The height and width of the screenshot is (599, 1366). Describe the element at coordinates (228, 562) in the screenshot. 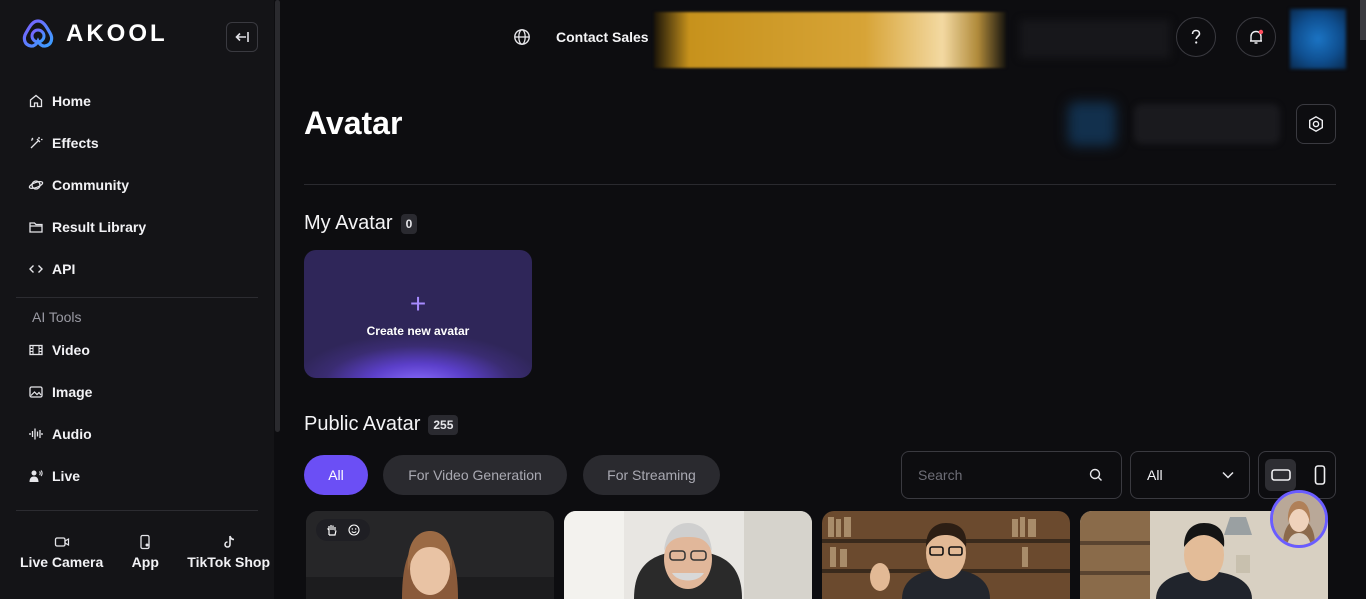

I see `bottom-item-label: TikTok Shop` at that location.